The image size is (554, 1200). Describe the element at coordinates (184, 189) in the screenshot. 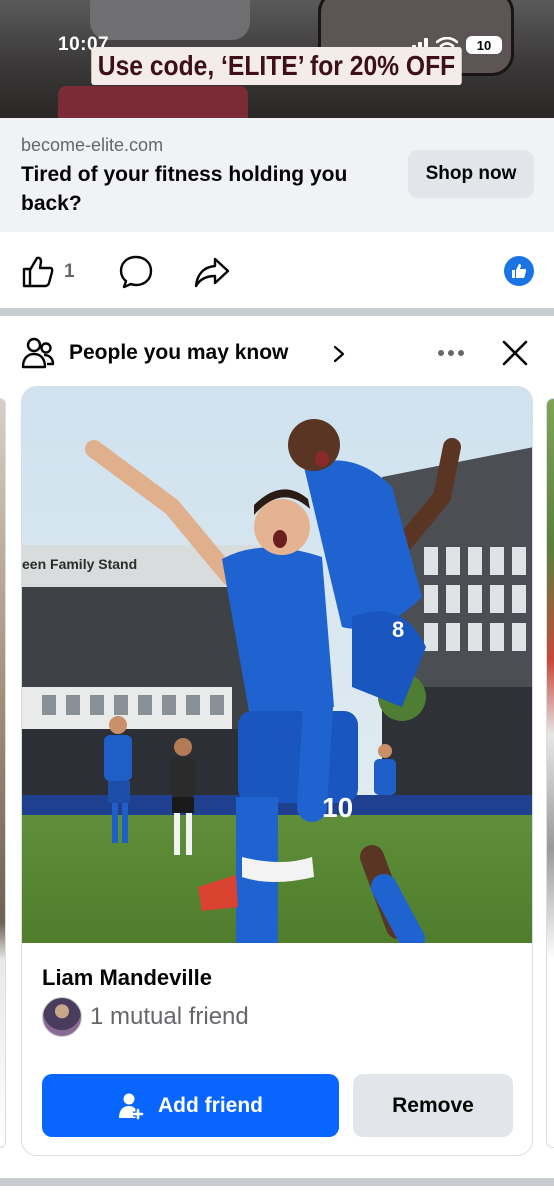

I see `ad-headline: Tired of your fitness holding you back?` at that location.